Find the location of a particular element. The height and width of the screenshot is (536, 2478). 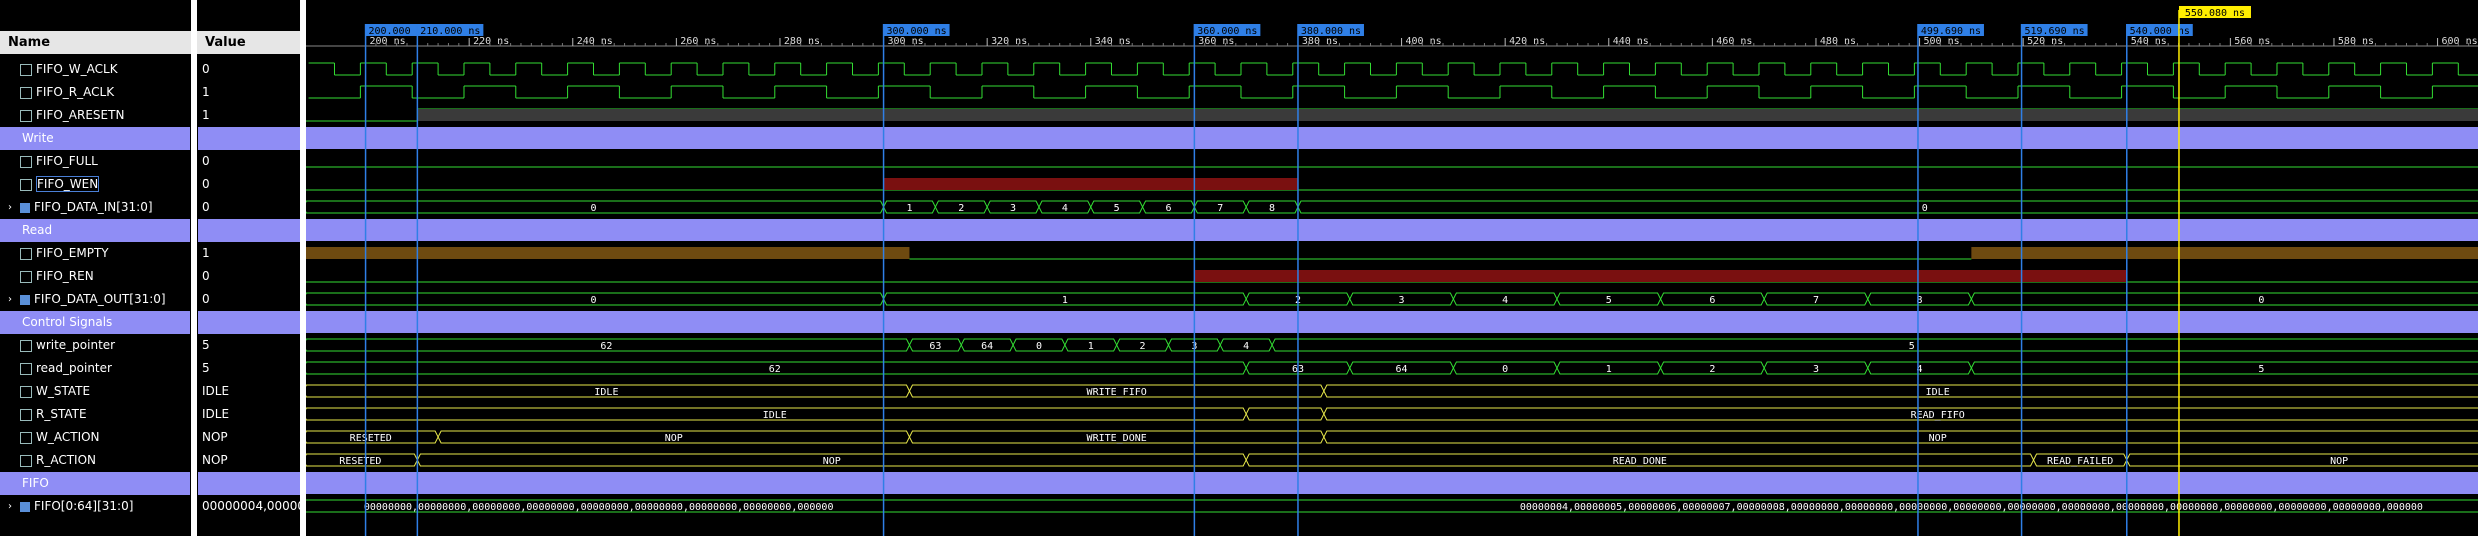

group-row: Read is located at coordinates (150, 230).